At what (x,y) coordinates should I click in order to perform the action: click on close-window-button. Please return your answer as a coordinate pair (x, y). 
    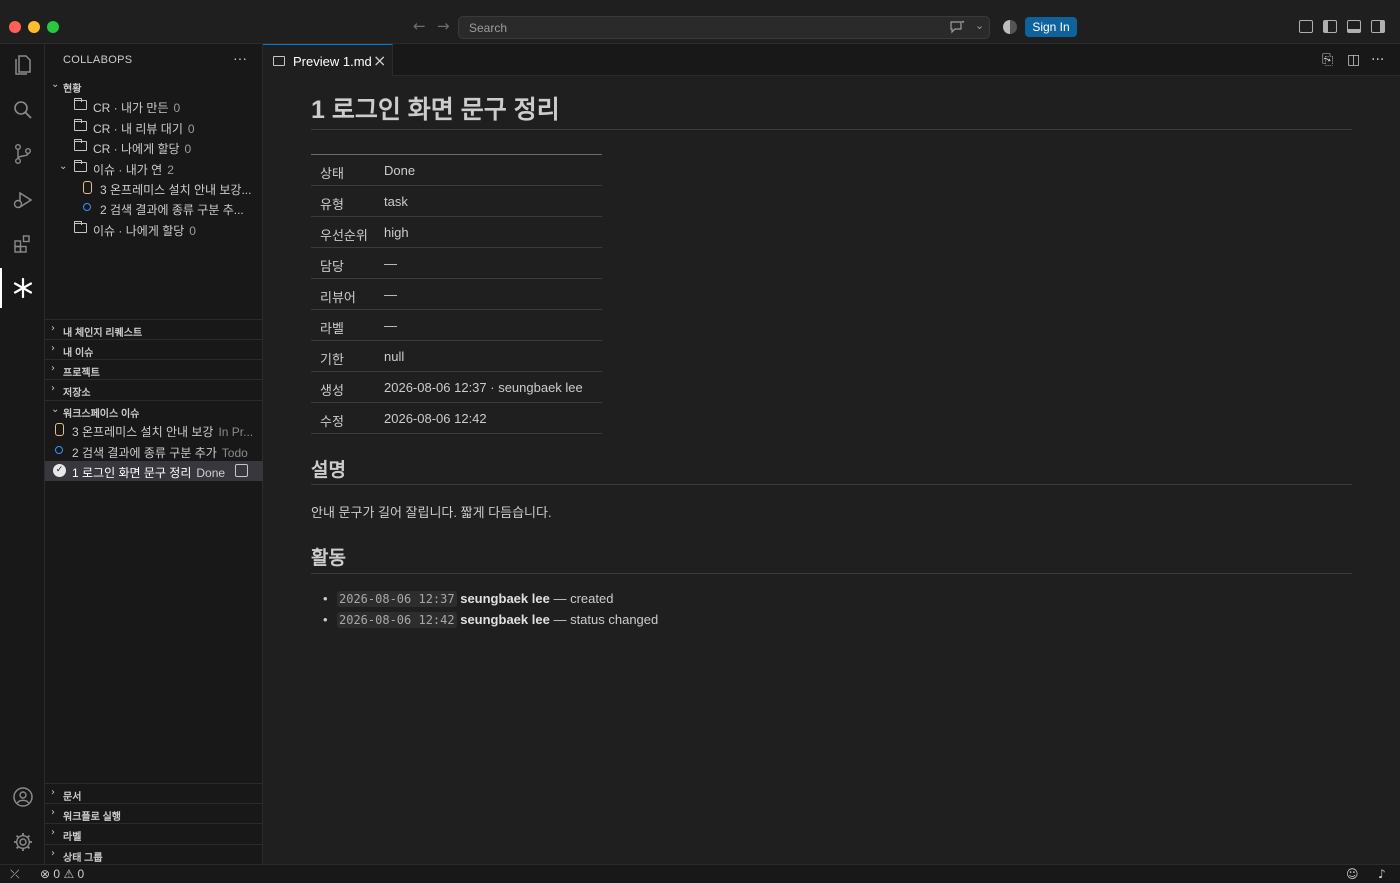
    Looking at the image, I should click on (15, 27).